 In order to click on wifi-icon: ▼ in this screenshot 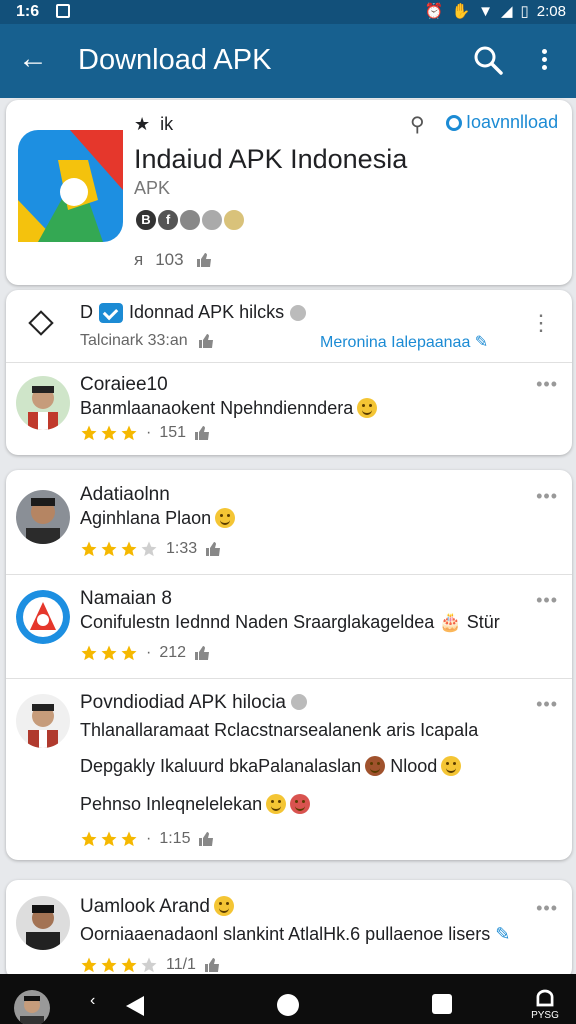, I will do `click(485, 11)`.